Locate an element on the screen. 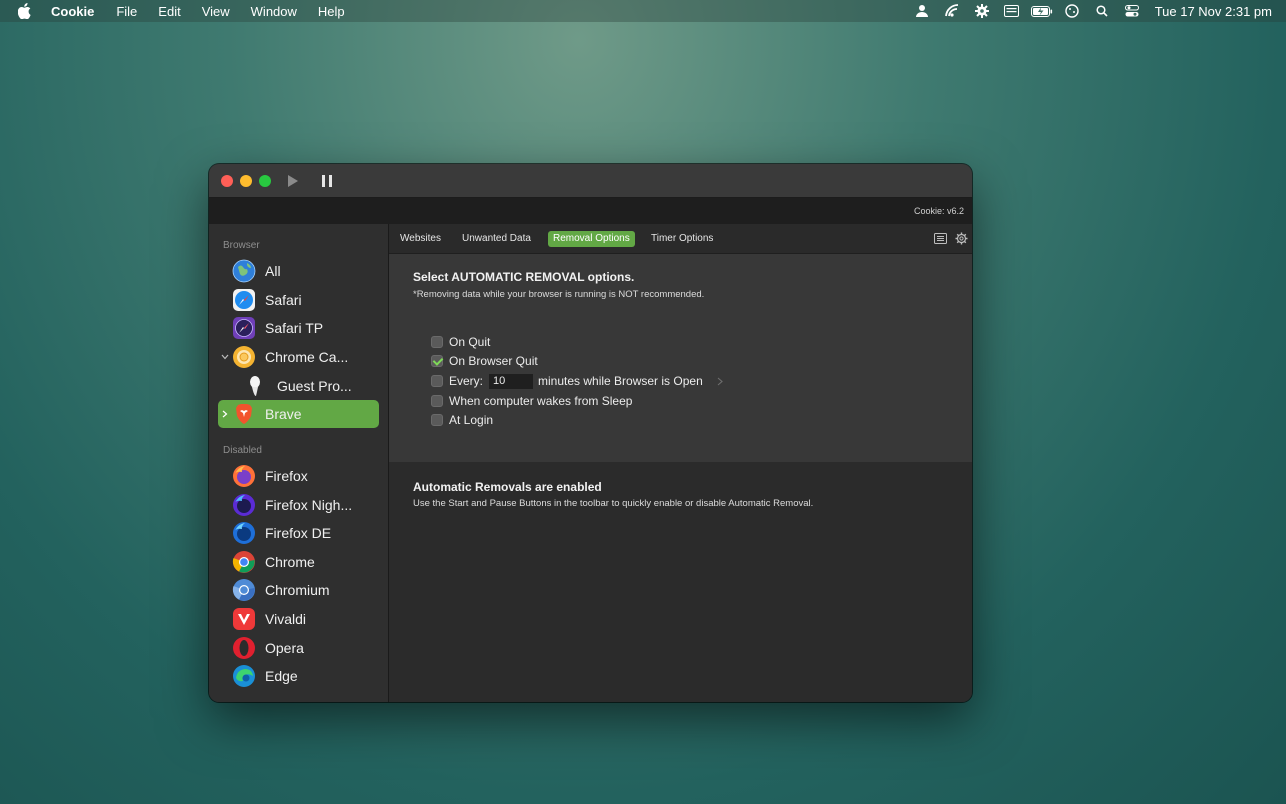 The image size is (1286, 804). tab-timer-options: Timer Options is located at coordinates (682, 239).